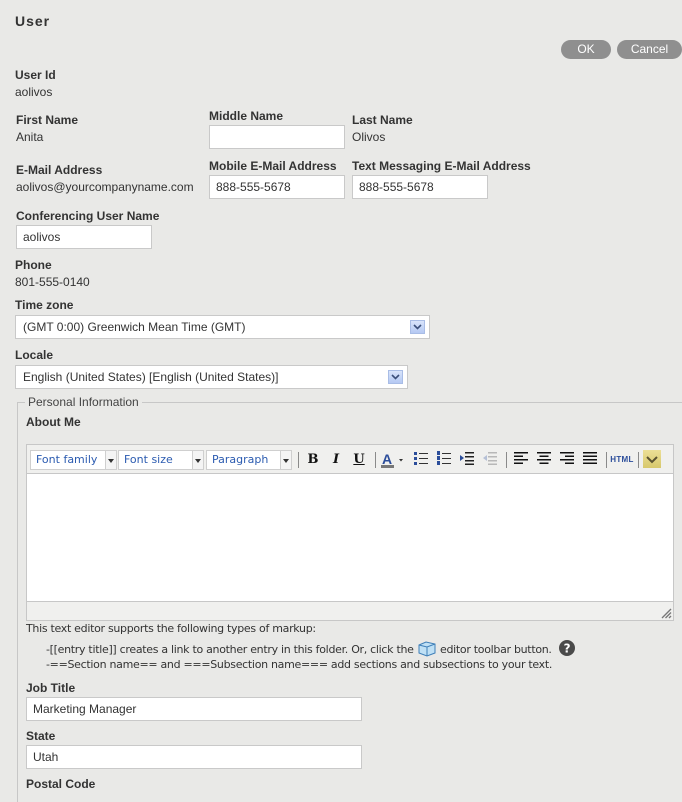  What do you see at coordinates (34, 92) in the screenshot?
I see `user-id-value: aolivos` at bounding box center [34, 92].